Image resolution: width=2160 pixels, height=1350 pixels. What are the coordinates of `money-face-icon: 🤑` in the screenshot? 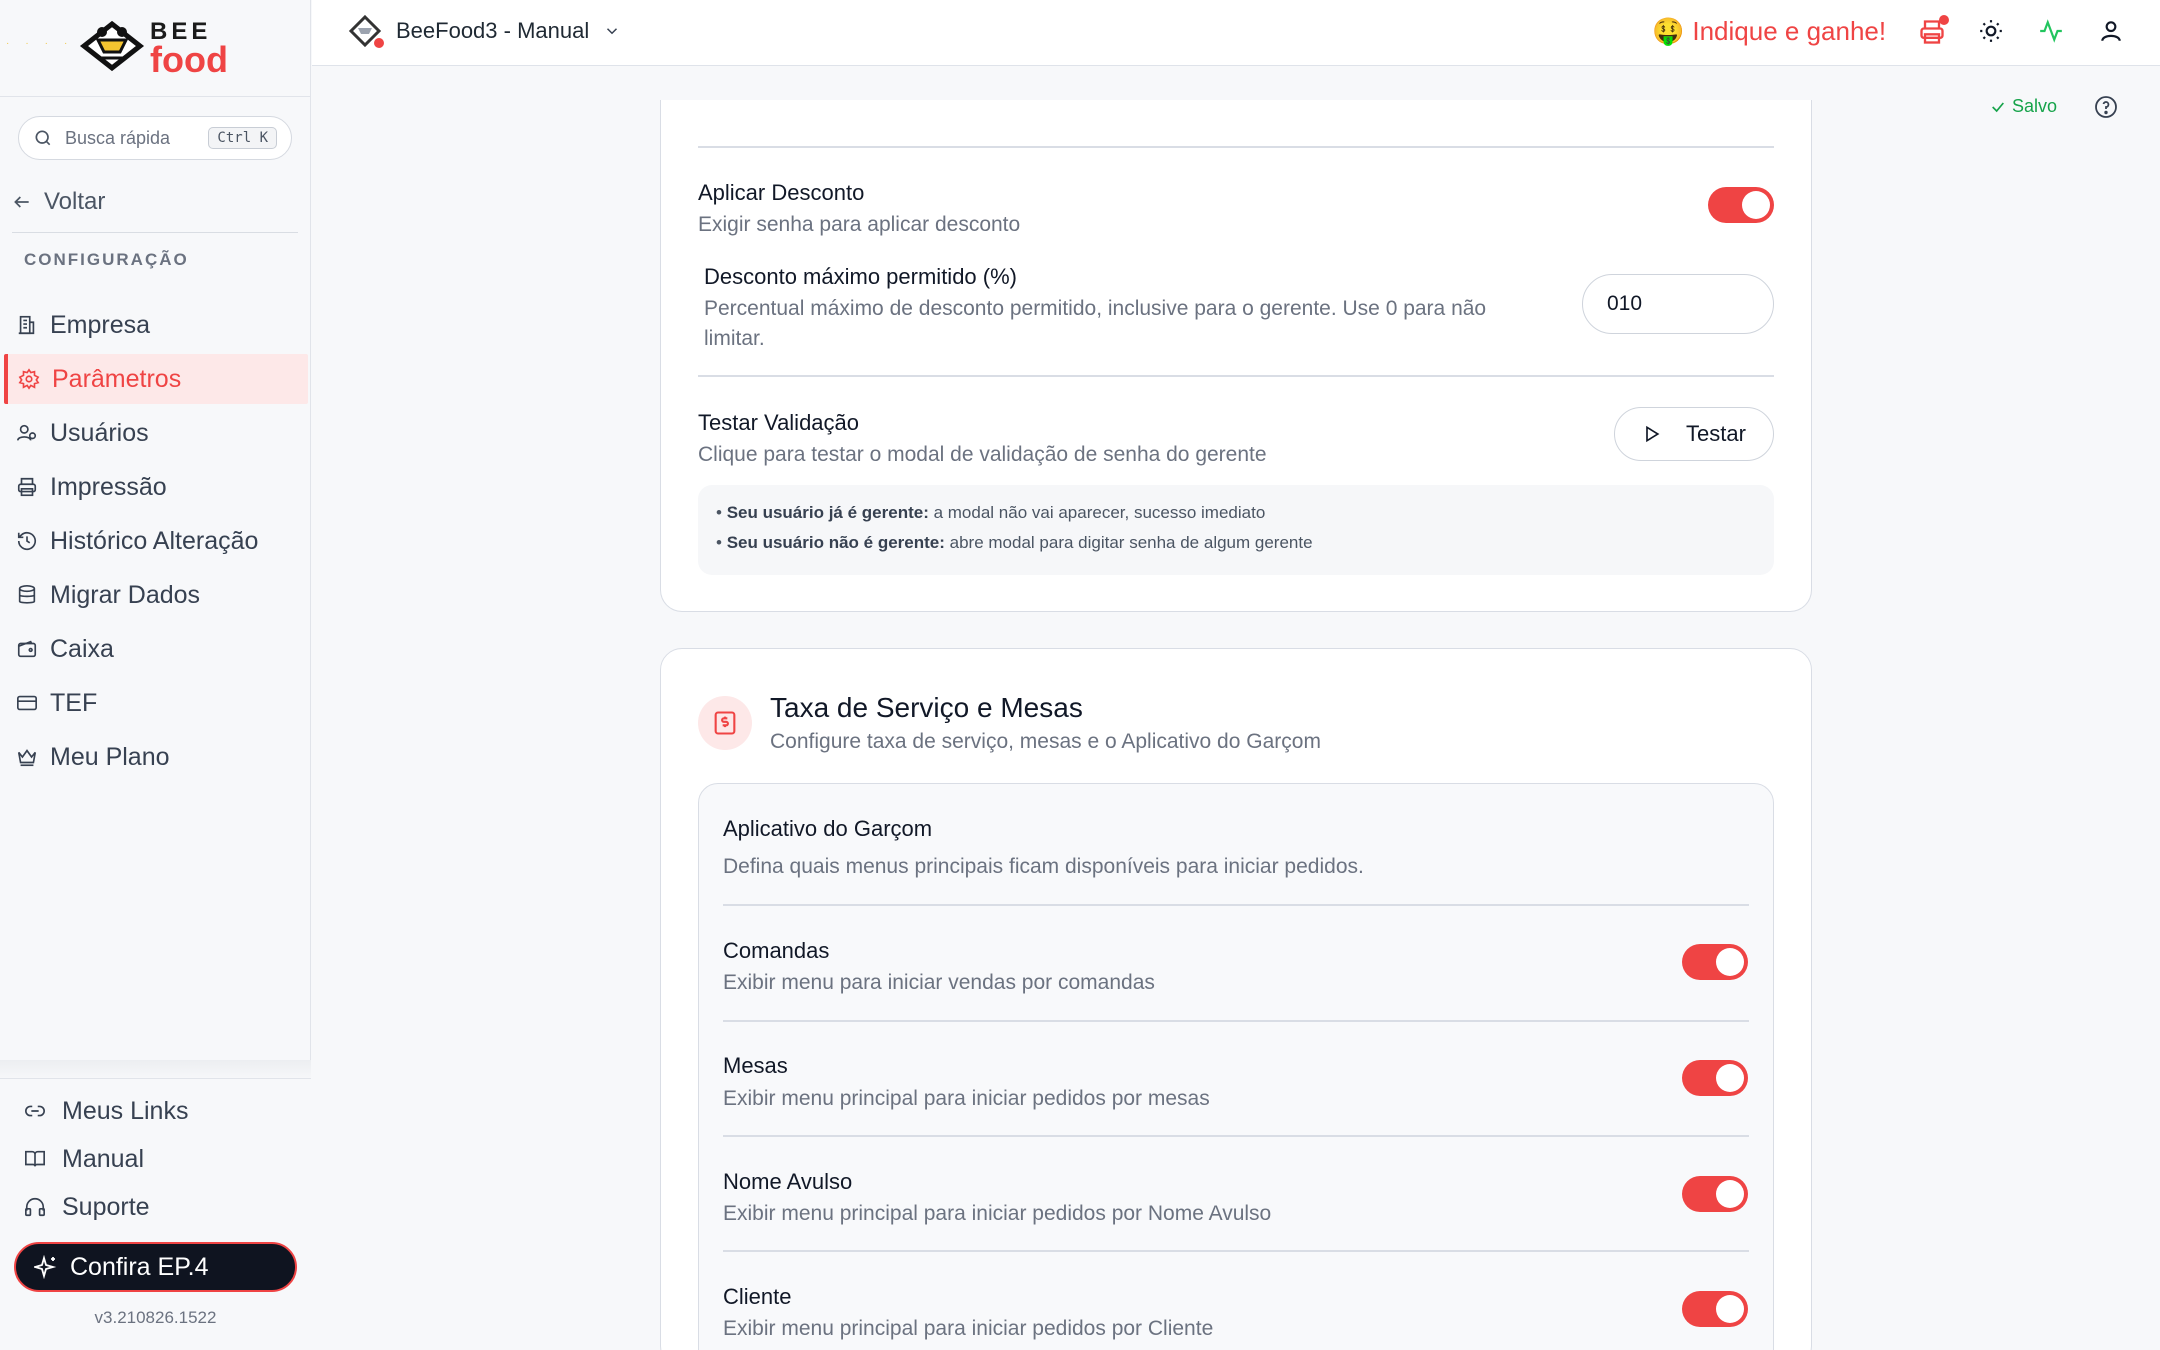 It's located at (1668, 31).